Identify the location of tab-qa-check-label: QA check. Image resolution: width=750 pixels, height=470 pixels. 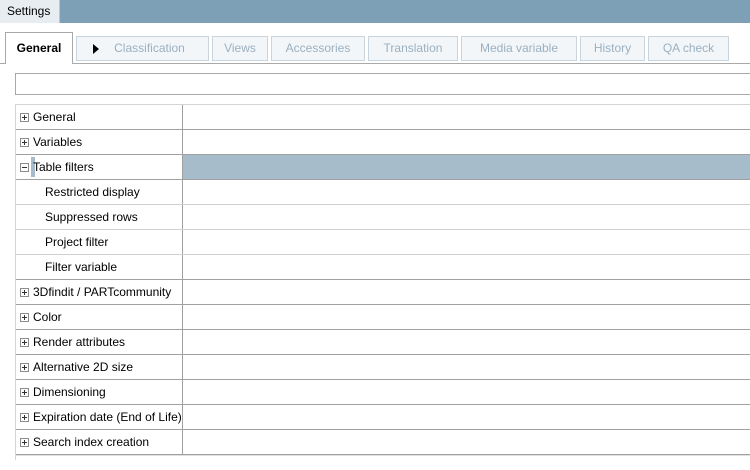
(688, 48).